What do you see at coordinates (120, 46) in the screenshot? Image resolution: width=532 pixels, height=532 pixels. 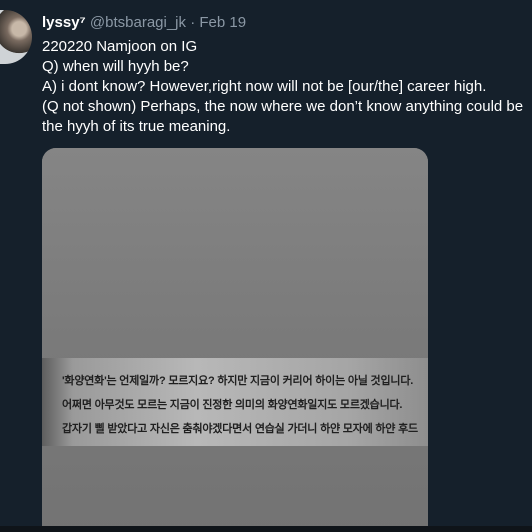 I see `tweet-line: 220220 Namjoon on IG` at bounding box center [120, 46].